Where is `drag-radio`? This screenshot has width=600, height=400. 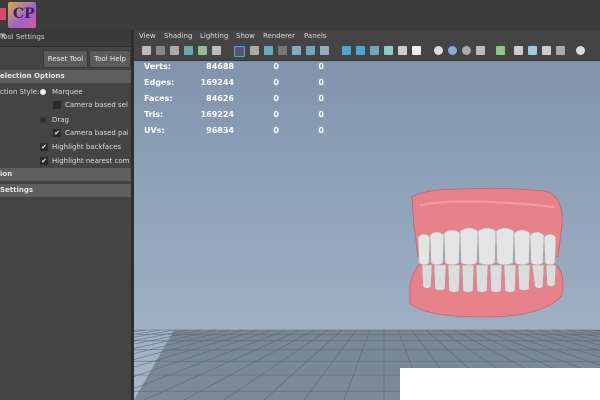
drag-radio is located at coordinates (43, 120).